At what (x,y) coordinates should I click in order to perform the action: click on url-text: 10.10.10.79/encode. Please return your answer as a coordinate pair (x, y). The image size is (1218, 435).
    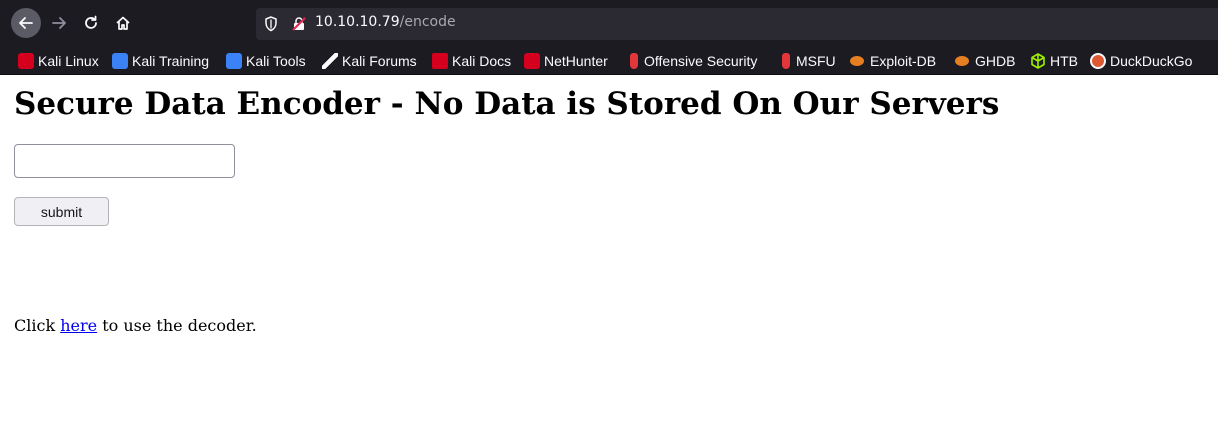
    Looking at the image, I should click on (385, 22).